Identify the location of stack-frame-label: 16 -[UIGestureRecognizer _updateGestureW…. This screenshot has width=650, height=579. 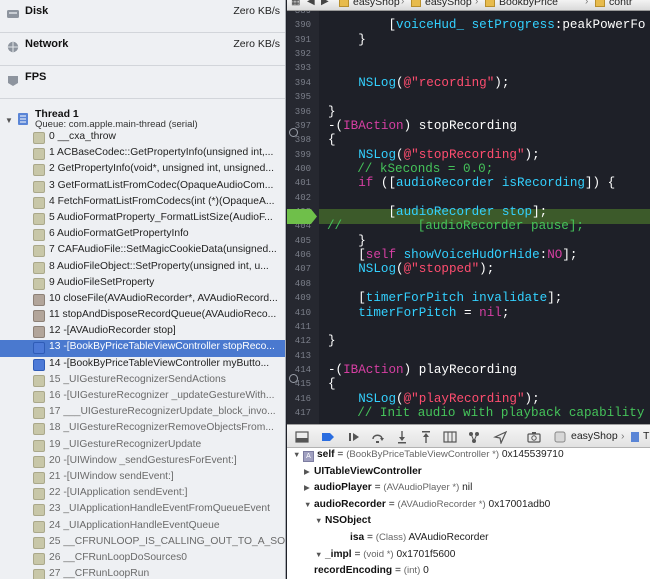
(162, 395).